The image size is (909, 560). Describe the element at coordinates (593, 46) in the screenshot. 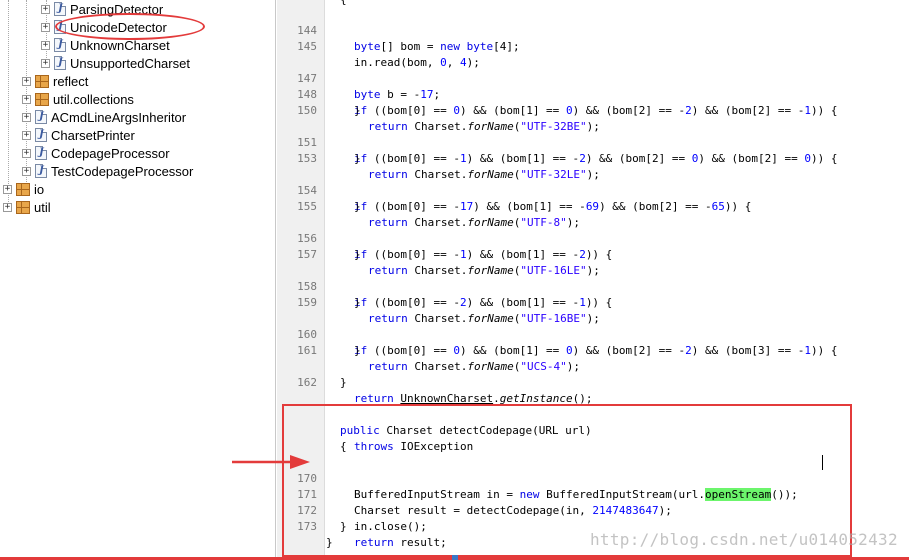

I see `code-line: 145 in.read(bom, 0, 4);` at that location.